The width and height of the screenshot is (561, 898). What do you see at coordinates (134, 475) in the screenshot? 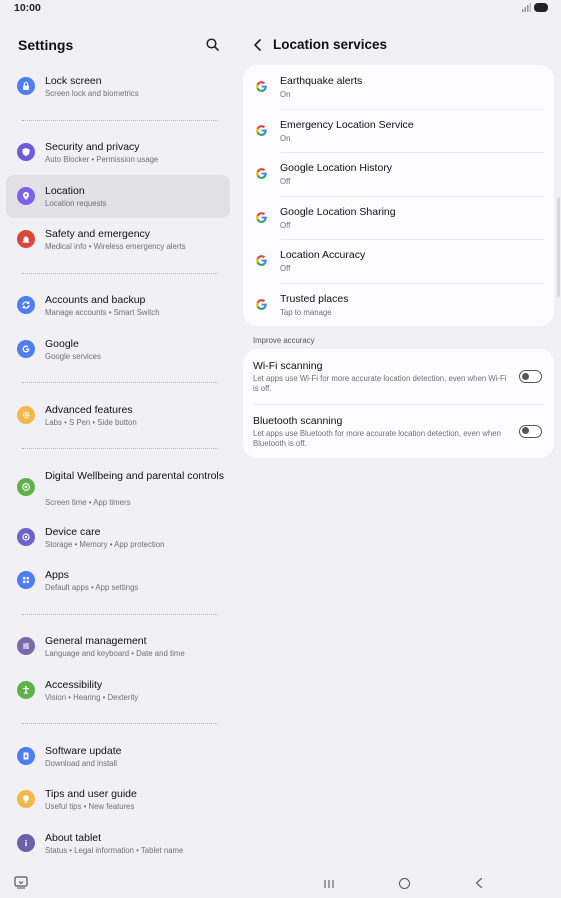
I see `item-title: Digital Wellbeing and parental controls` at bounding box center [134, 475].